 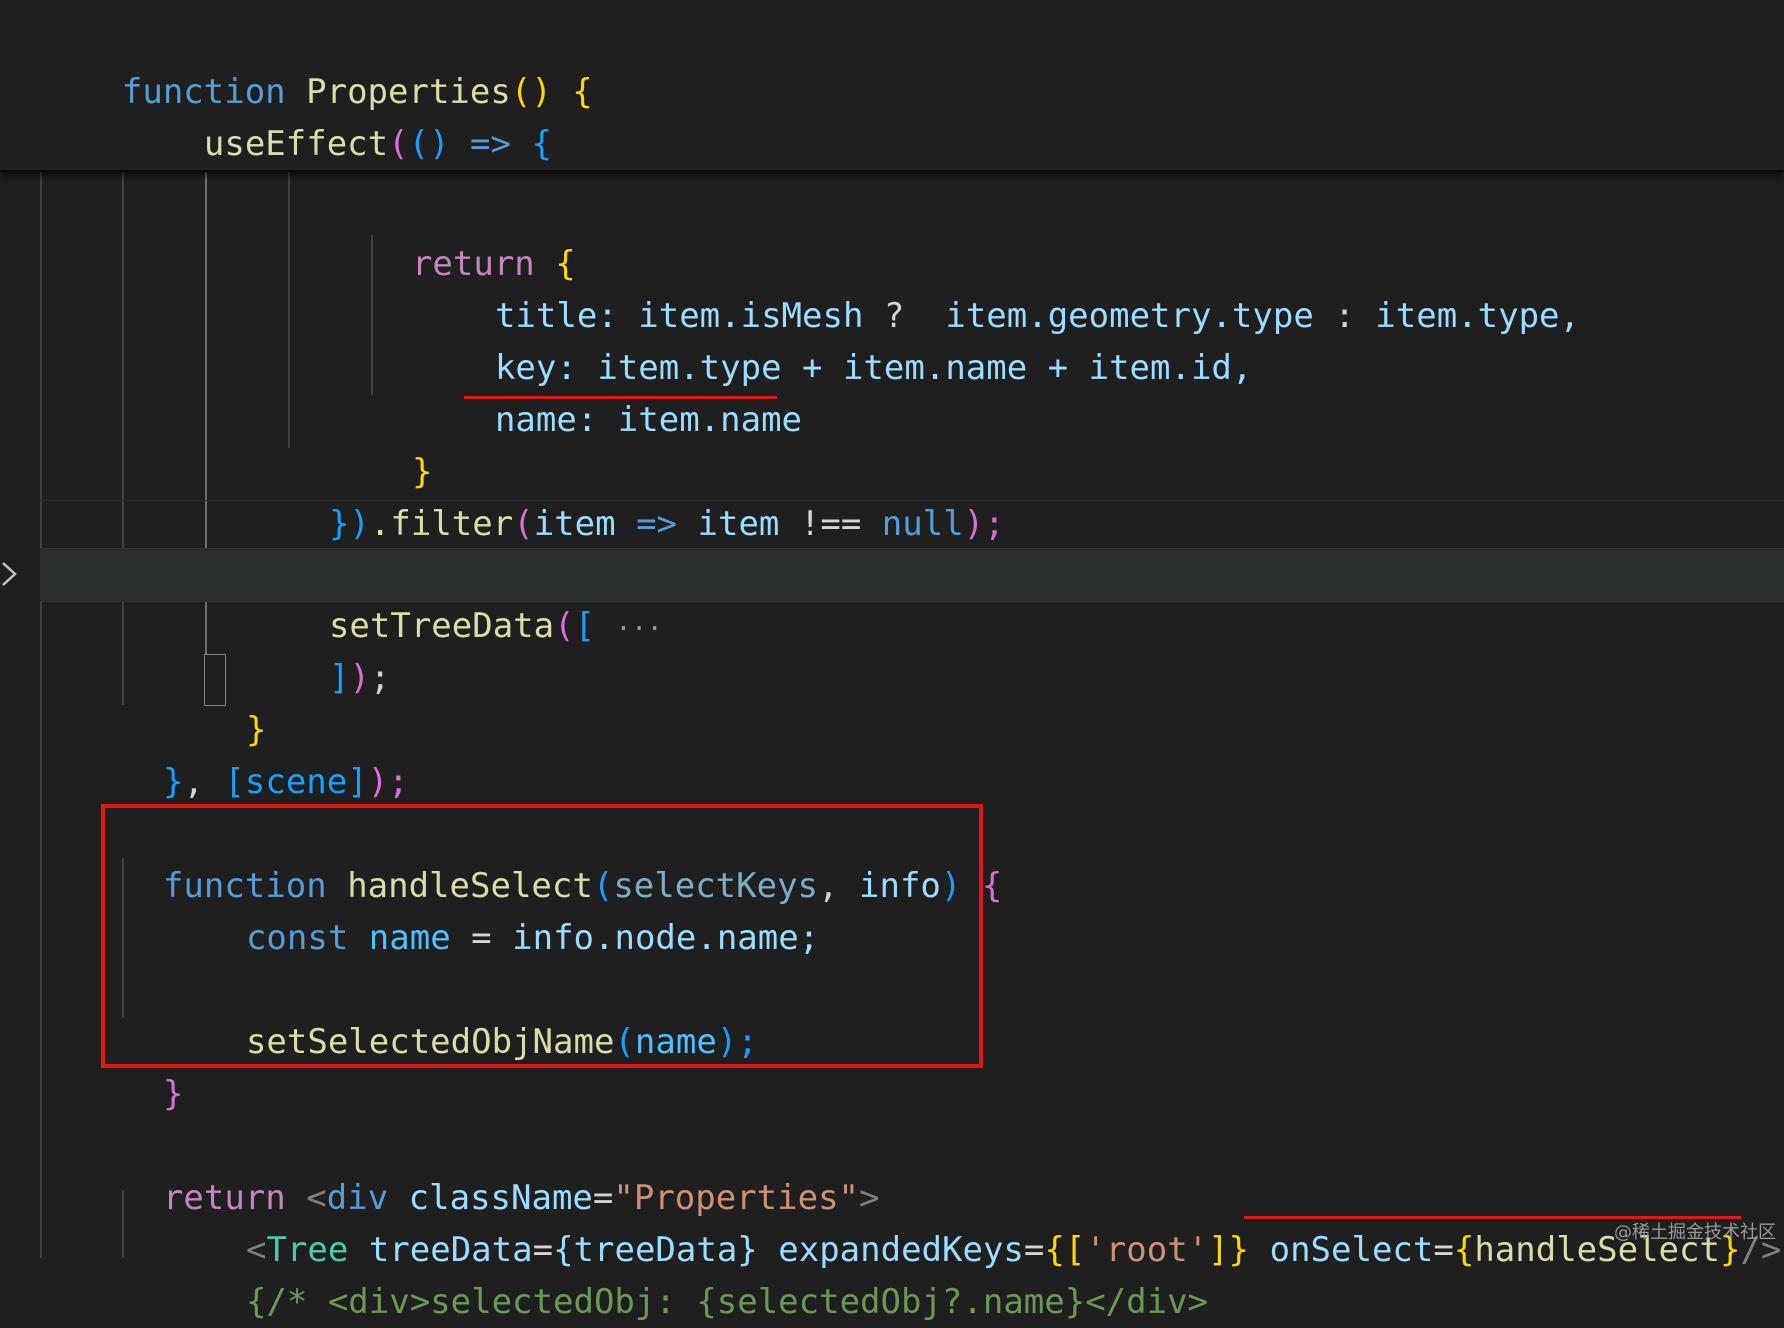 I want to click on brace: ]}, so click(x=1229, y=1250).